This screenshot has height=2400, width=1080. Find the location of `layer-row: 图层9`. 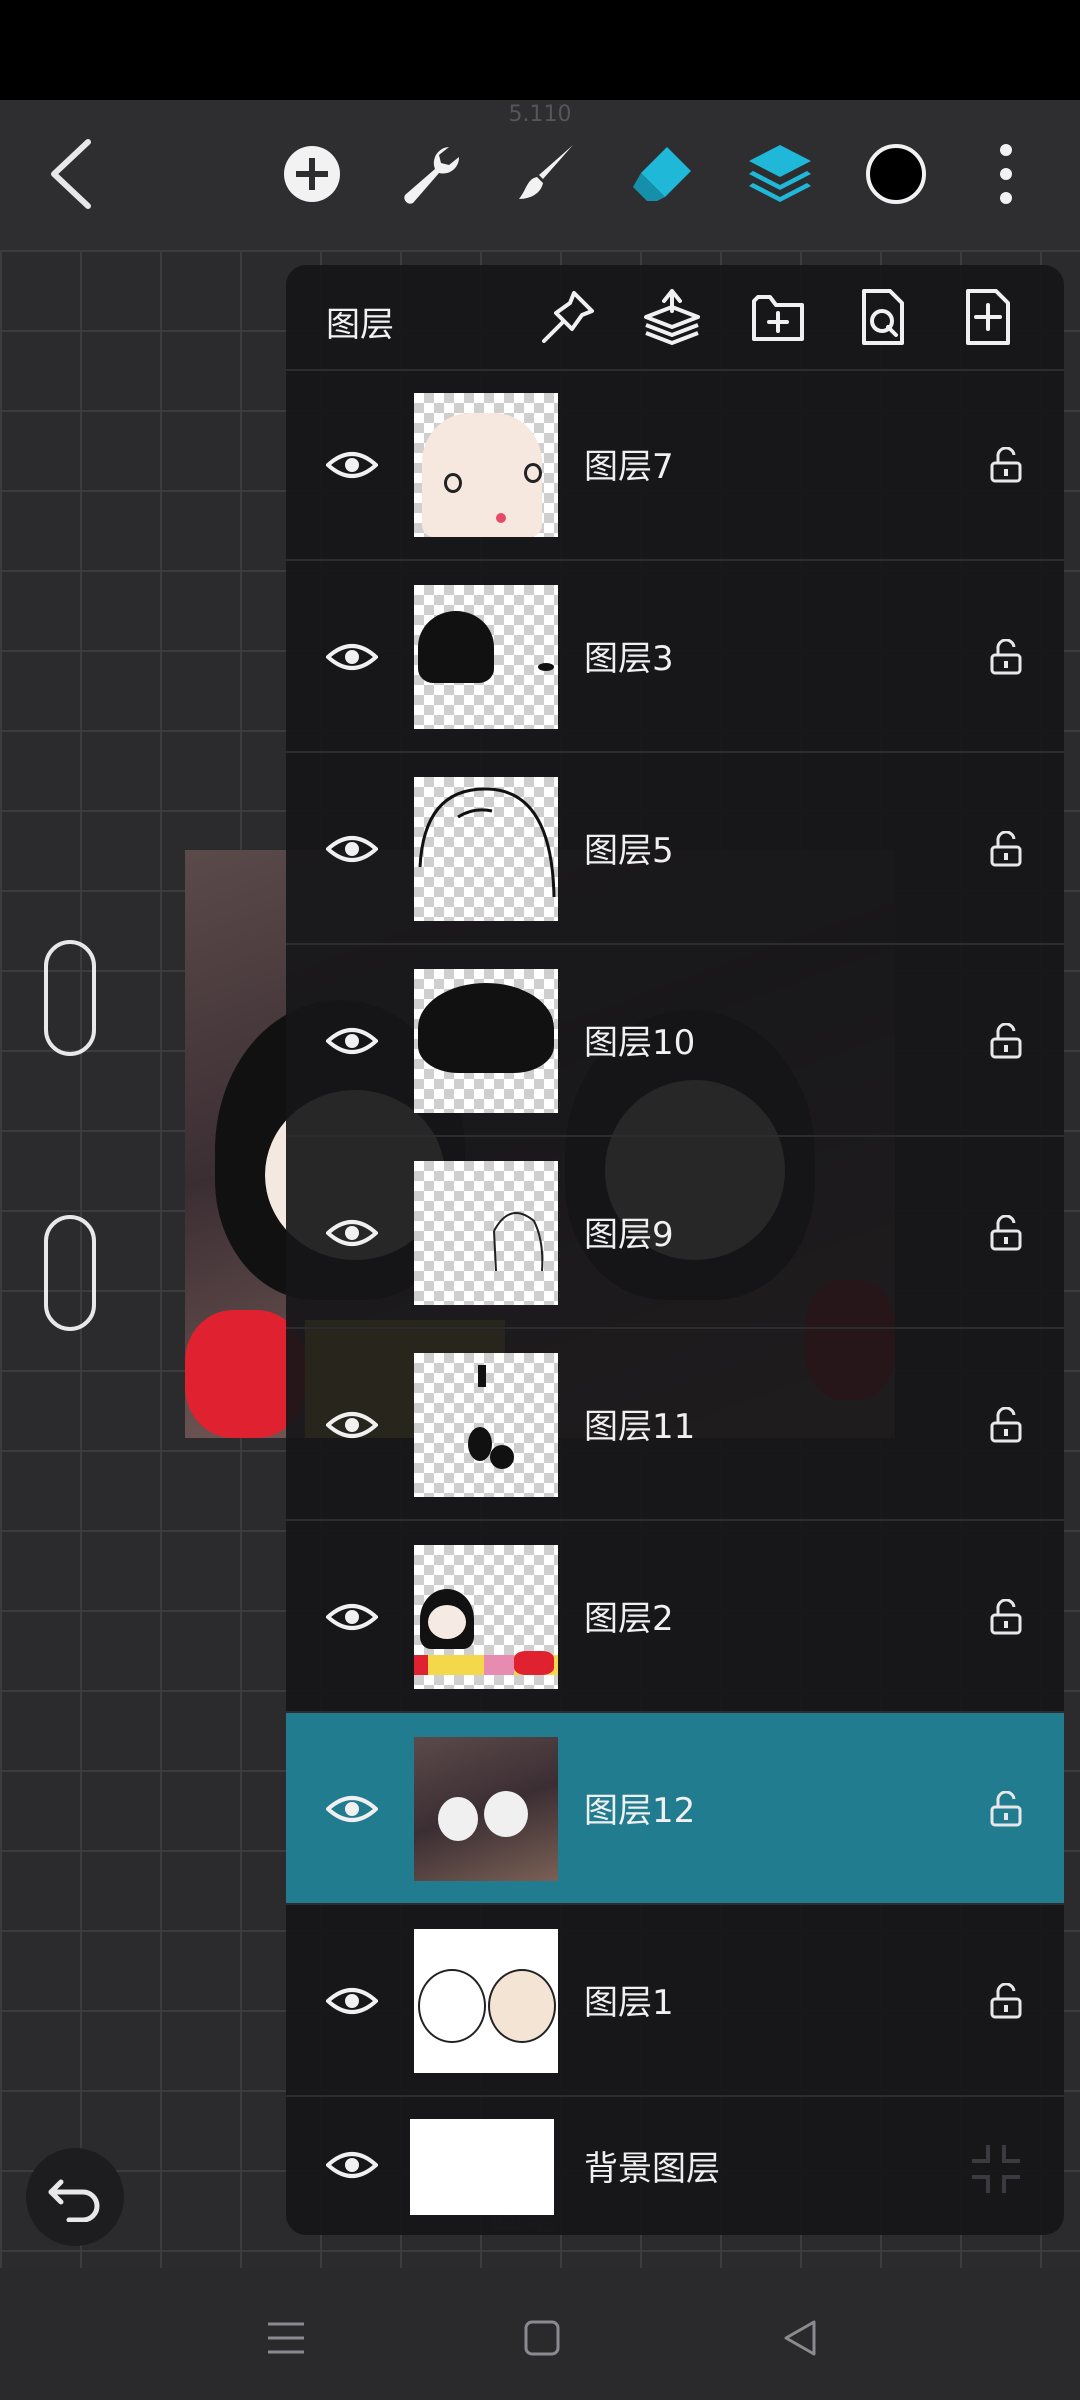

layer-row: 图层9 is located at coordinates (675, 1233).